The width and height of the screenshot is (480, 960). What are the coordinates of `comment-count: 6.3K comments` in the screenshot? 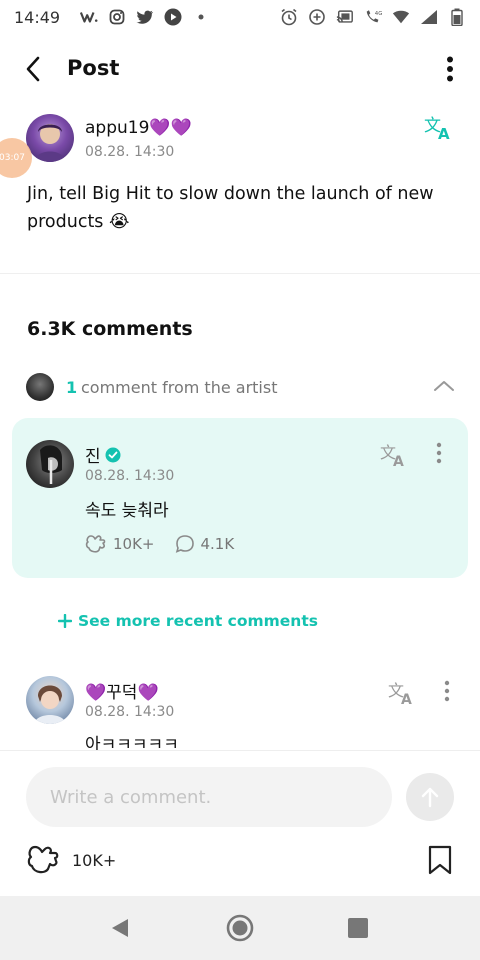 It's located at (110, 329).